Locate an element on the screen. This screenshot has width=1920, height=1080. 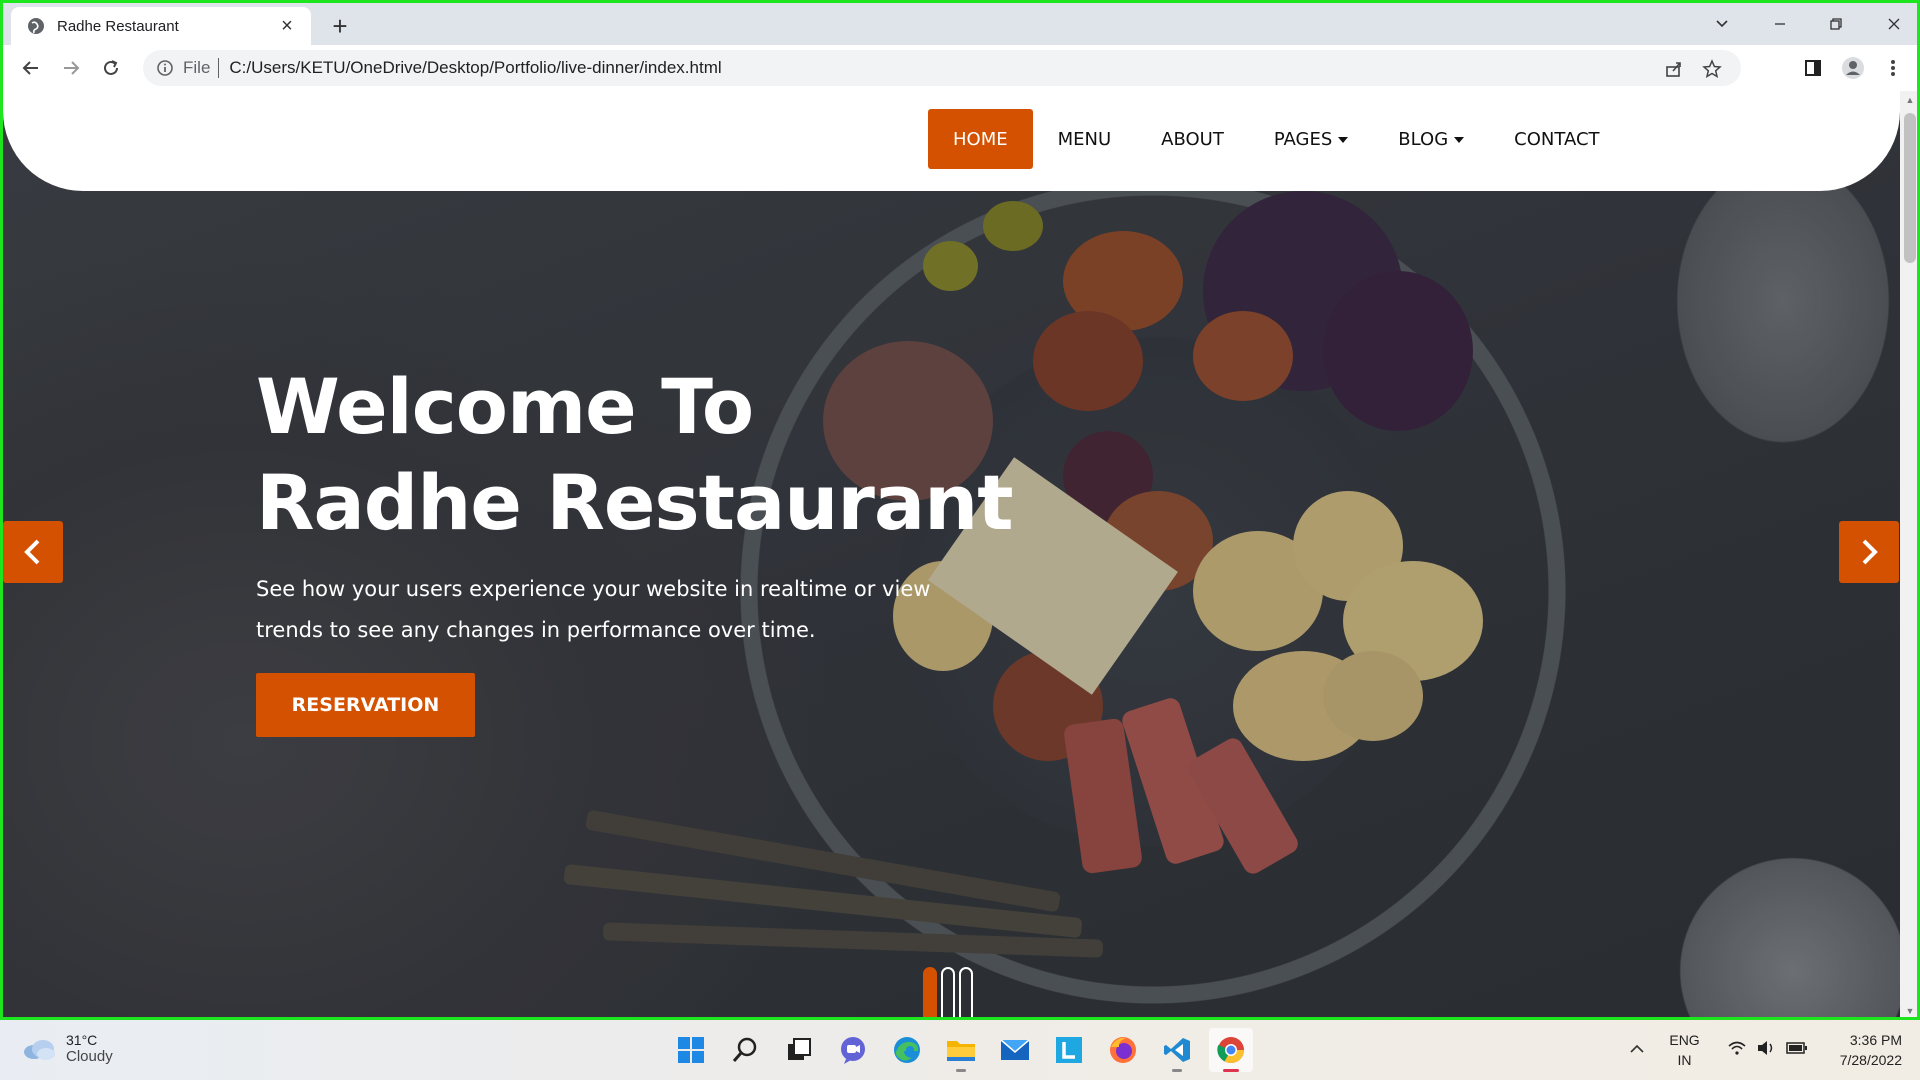
task-view-icon is located at coordinates (799, 1050).